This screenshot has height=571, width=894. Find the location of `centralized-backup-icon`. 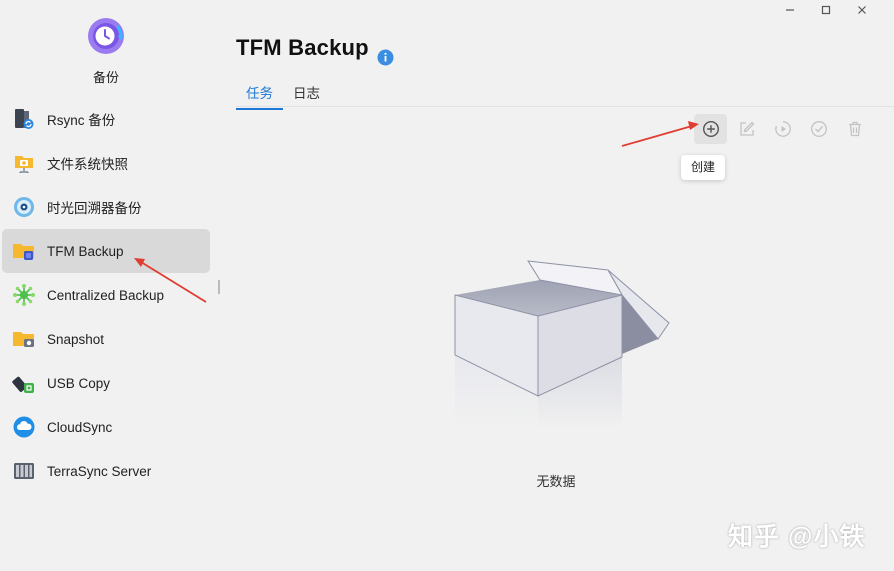

centralized-backup-icon is located at coordinates (24, 295).